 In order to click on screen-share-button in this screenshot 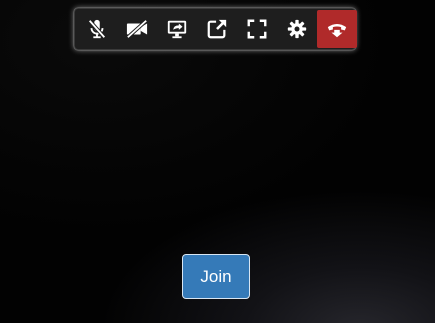, I will do `click(177, 29)`.